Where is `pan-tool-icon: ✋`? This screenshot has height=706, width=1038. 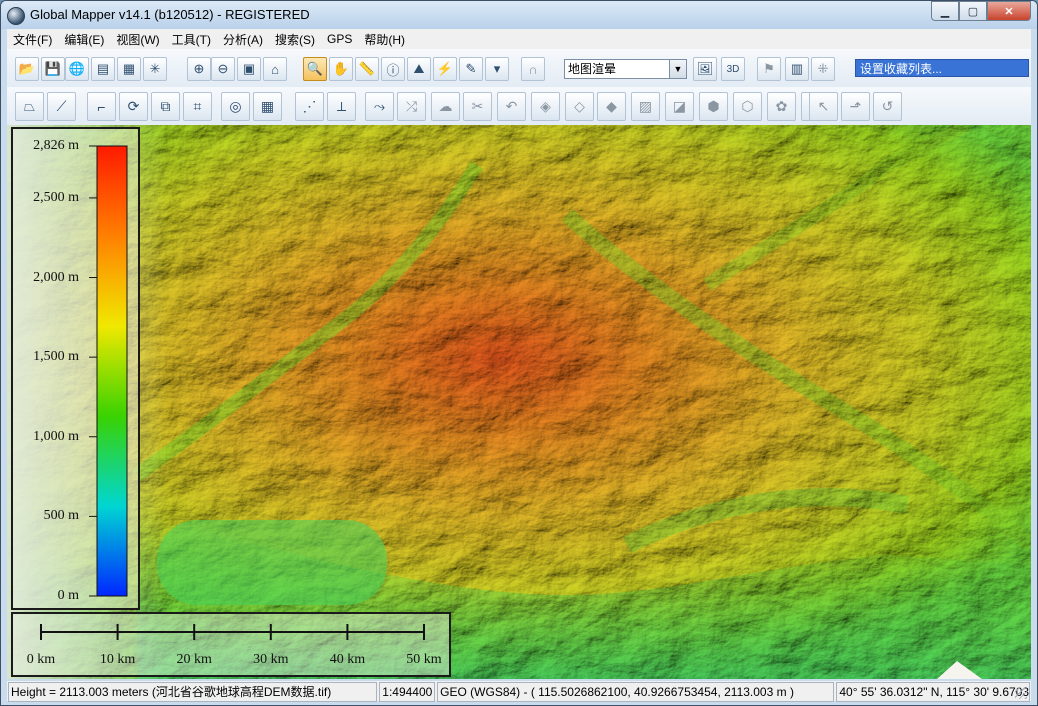 pan-tool-icon: ✋ is located at coordinates (341, 69).